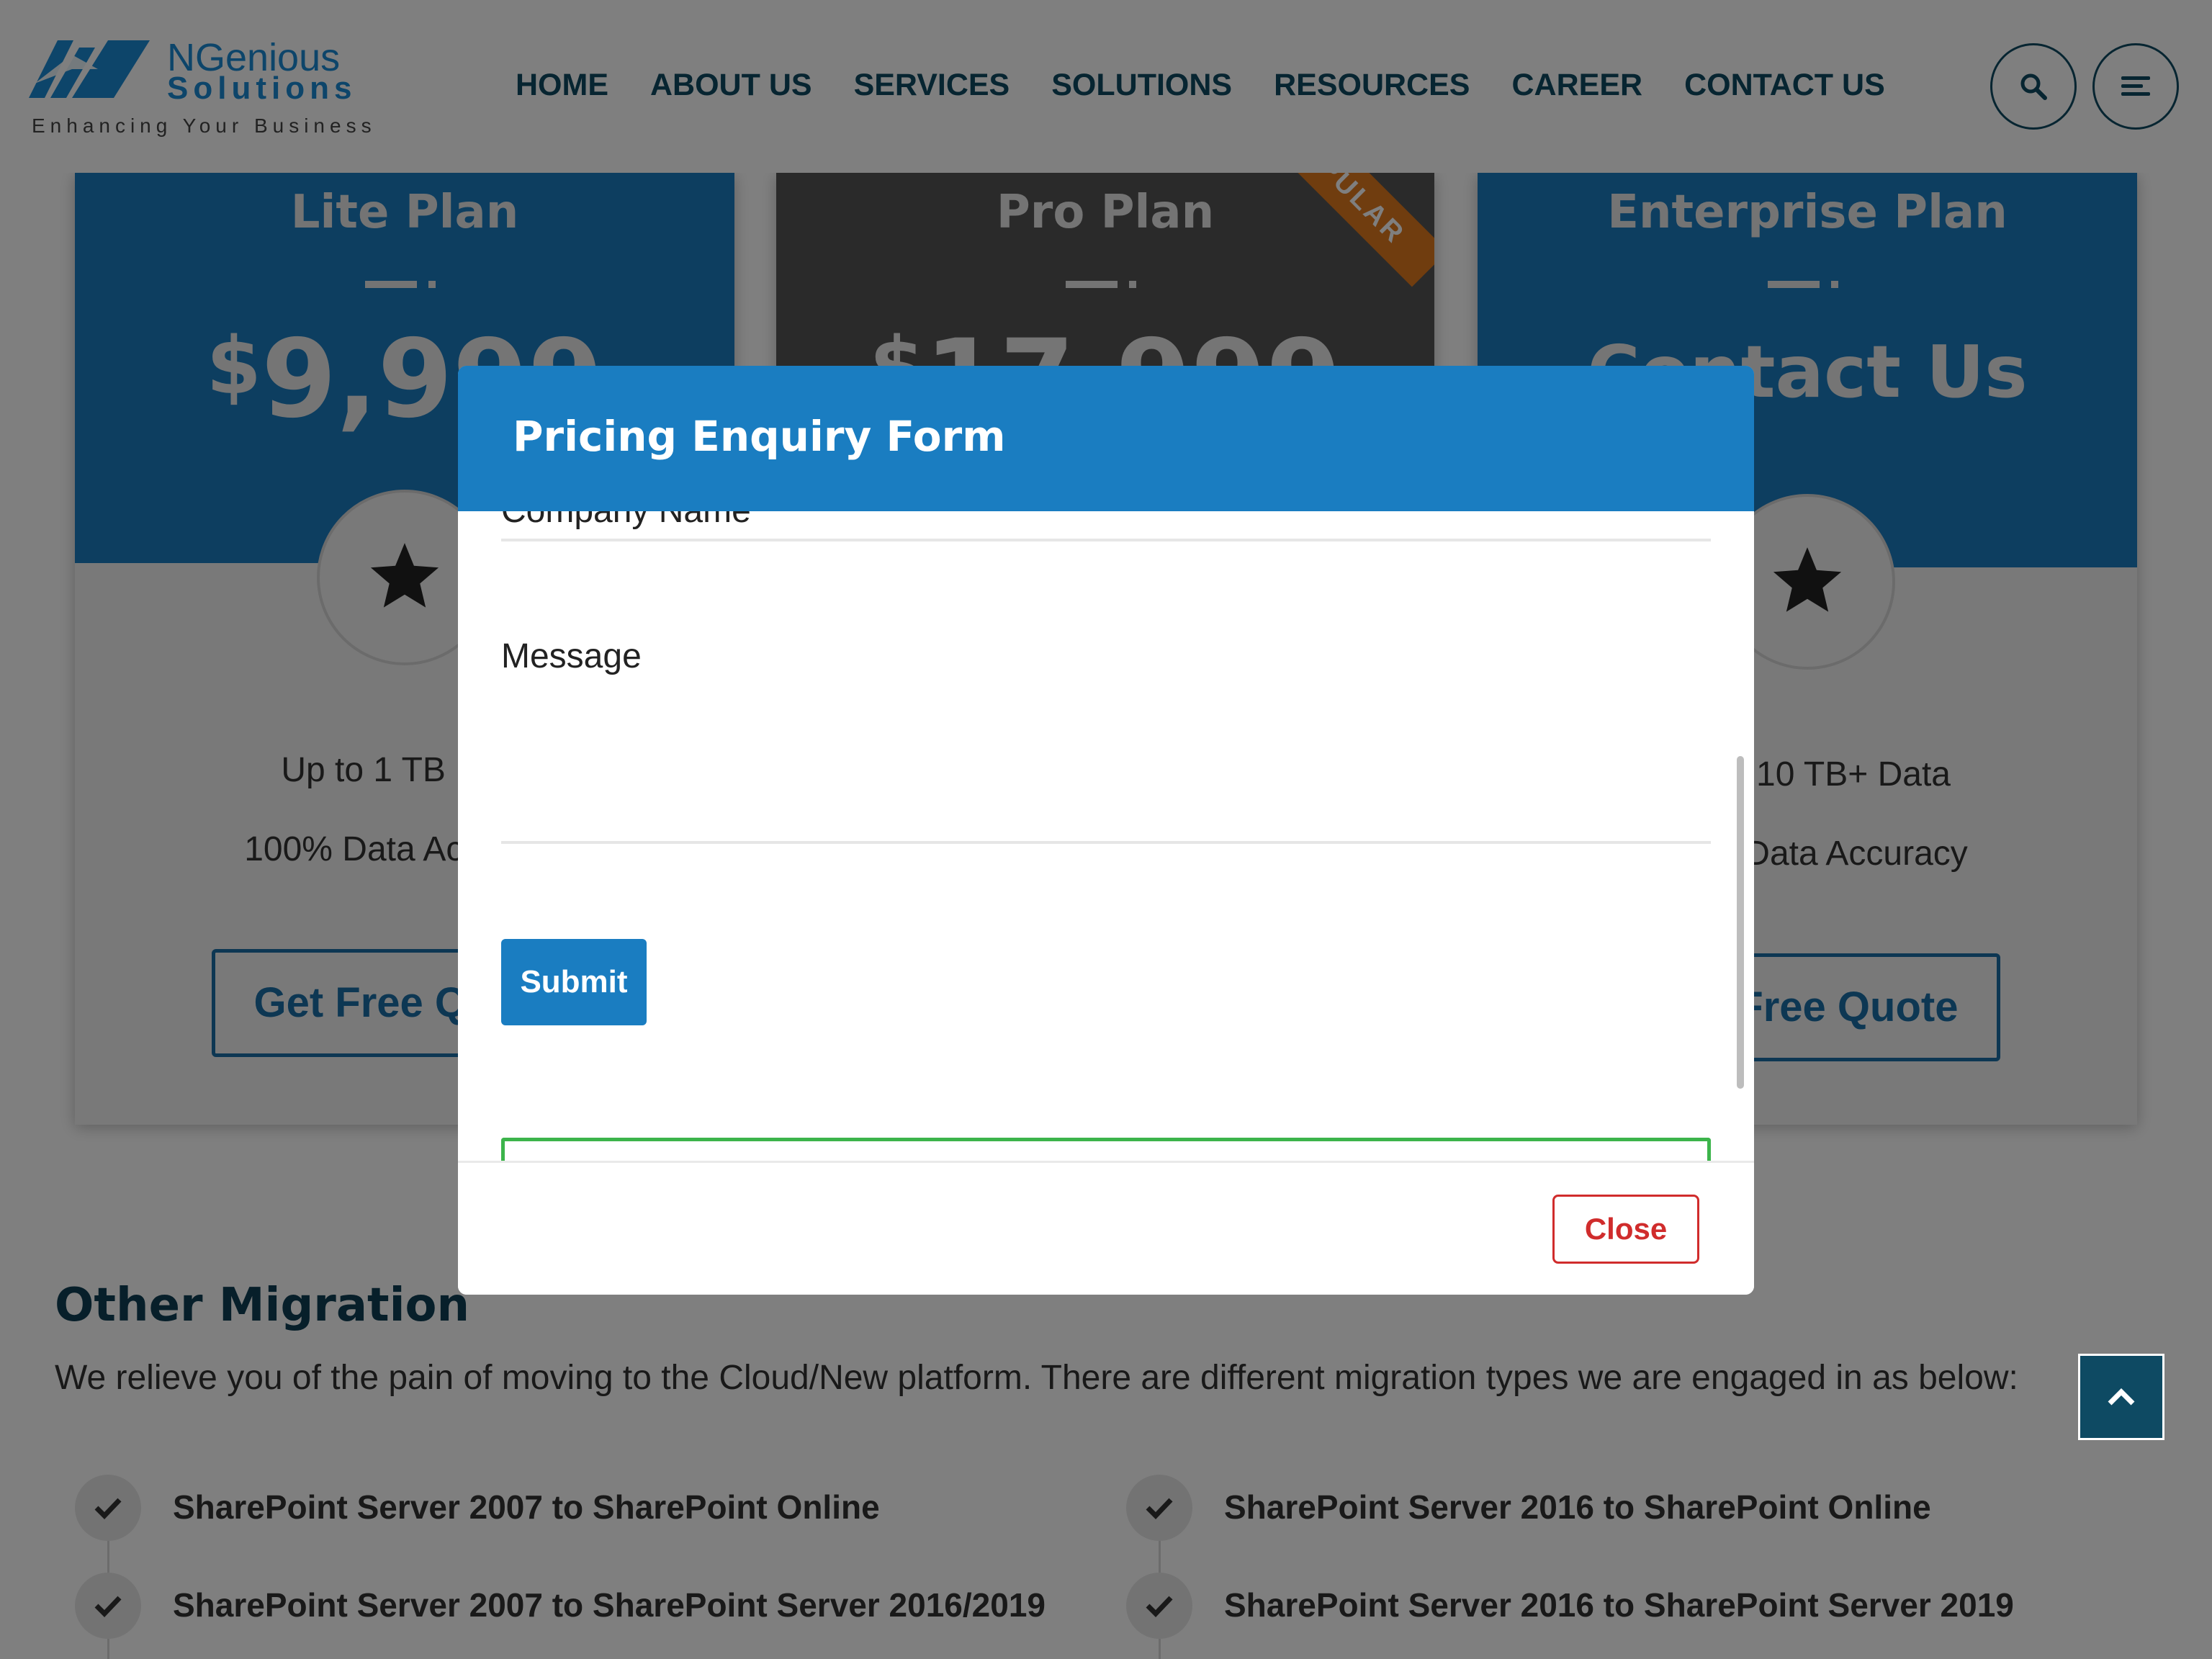 This screenshot has width=2212, height=1659. What do you see at coordinates (1106, 439) in the screenshot?
I see `modal-header-cover: Pricing Enquiry Form` at bounding box center [1106, 439].